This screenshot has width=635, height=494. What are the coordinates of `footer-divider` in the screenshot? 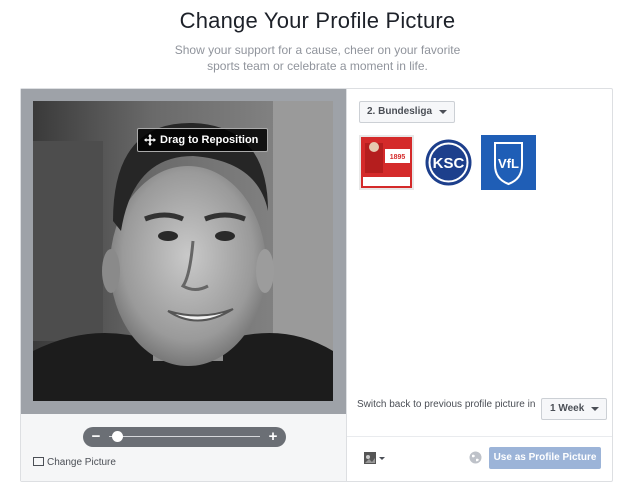 It's located at (479, 436).